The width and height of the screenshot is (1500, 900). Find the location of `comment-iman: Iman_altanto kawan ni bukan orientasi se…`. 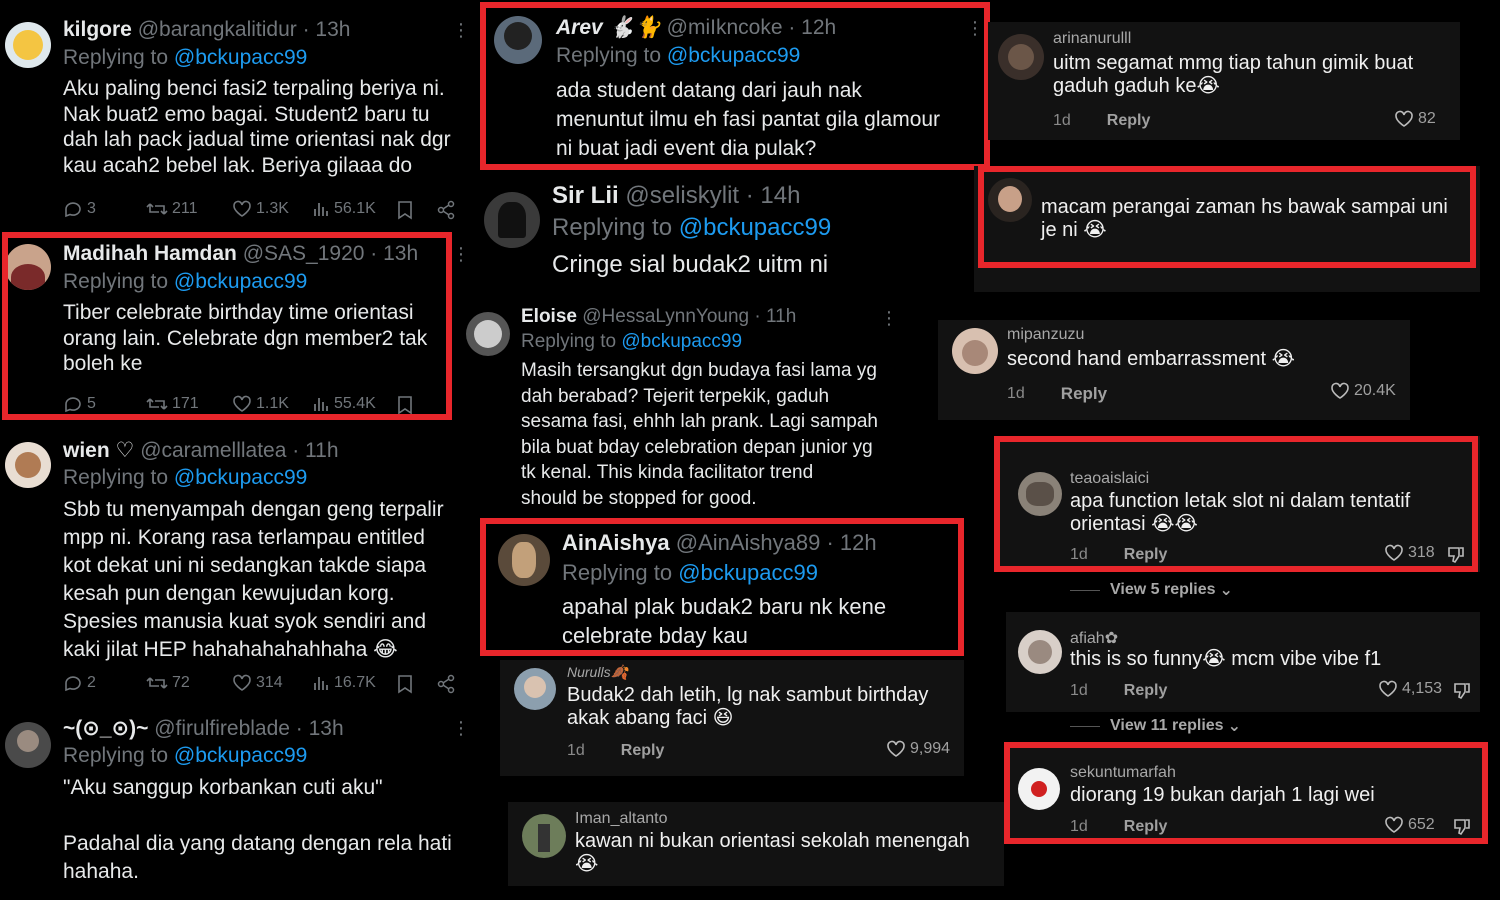

comment-iman: Iman_altanto kawan ni bukan orientasi se… is located at coordinates (756, 844).